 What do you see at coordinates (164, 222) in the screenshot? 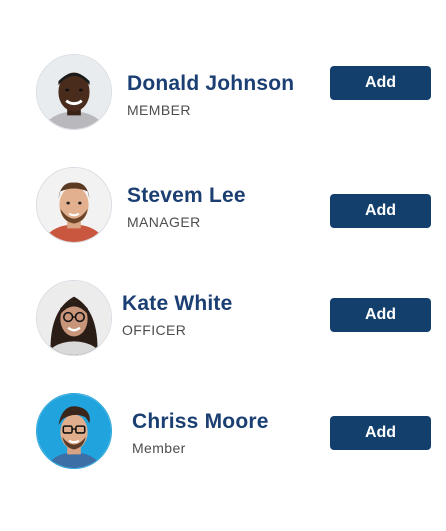
I see `member-role: MANAGER` at bounding box center [164, 222].